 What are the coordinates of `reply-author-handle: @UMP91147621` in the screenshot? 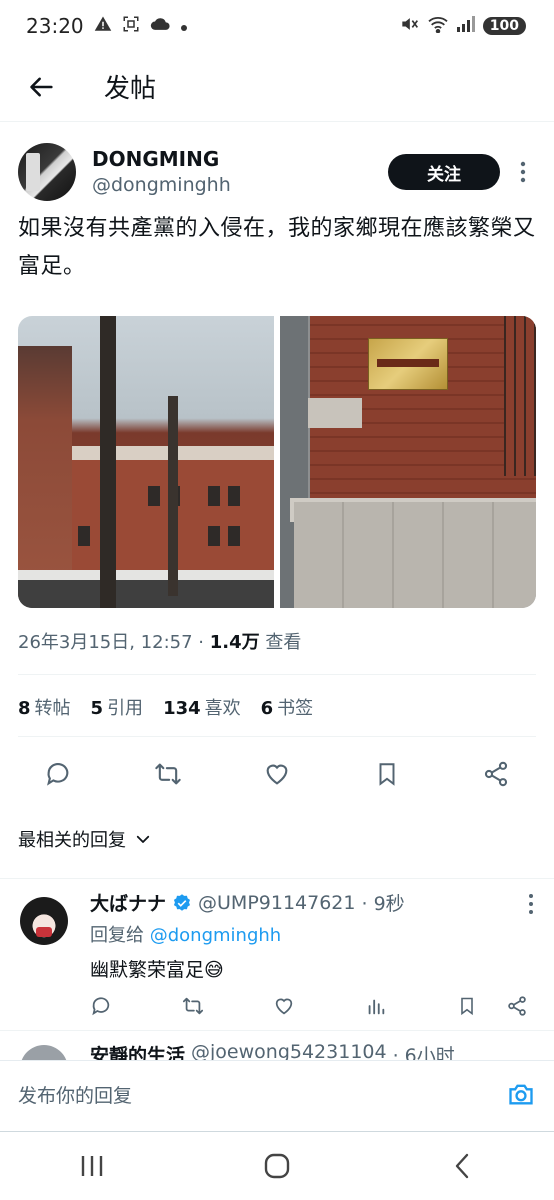 It's located at (276, 903).